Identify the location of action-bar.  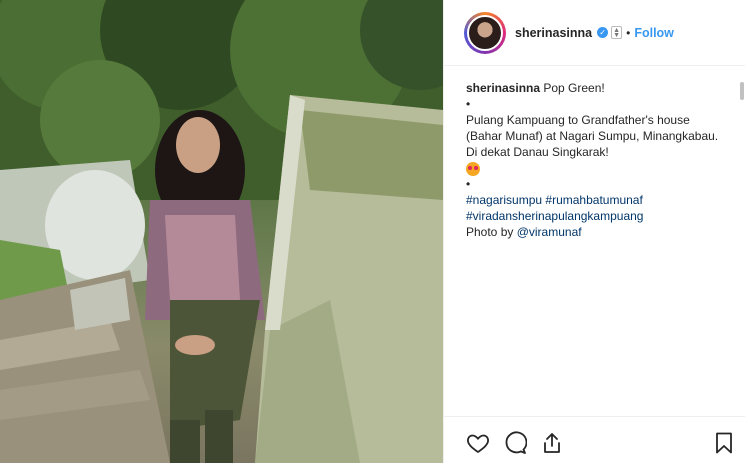
(594, 439).